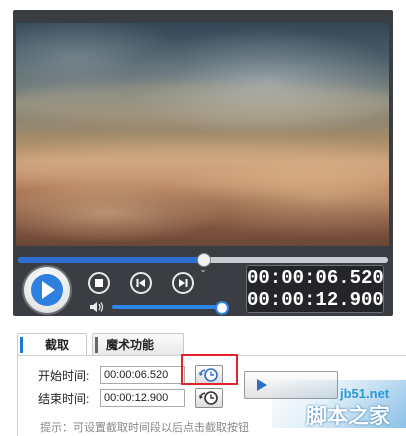 The height and width of the screenshot is (436, 406). What do you see at coordinates (97, 307) in the screenshot?
I see `volume-icon` at bounding box center [97, 307].